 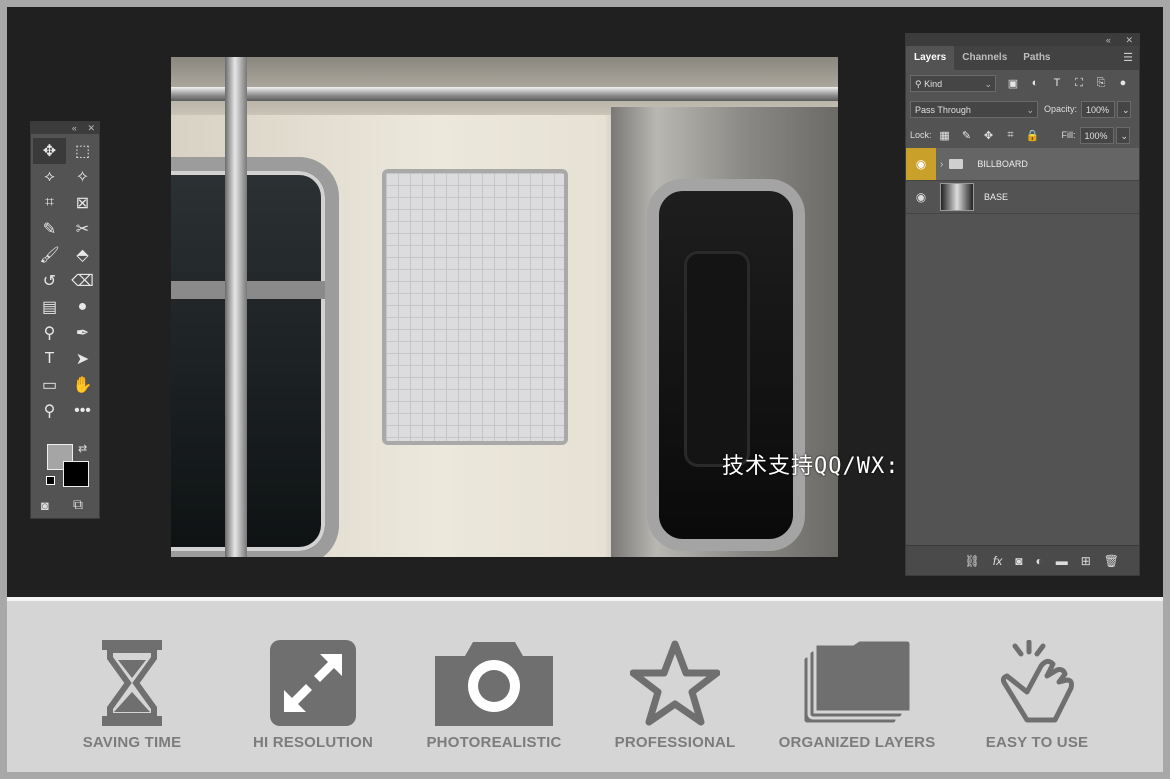 I want to click on tool-grid: ✥ ⬚ ⟡ ✧ ⌗ ⊠ ✎ ✂ 🖌 ⬘ ↺ ⌫ ▤ ● ⚲ ✒ T ➤ ▭ ✋ ⚲ •••, so click(x=65, y=281).